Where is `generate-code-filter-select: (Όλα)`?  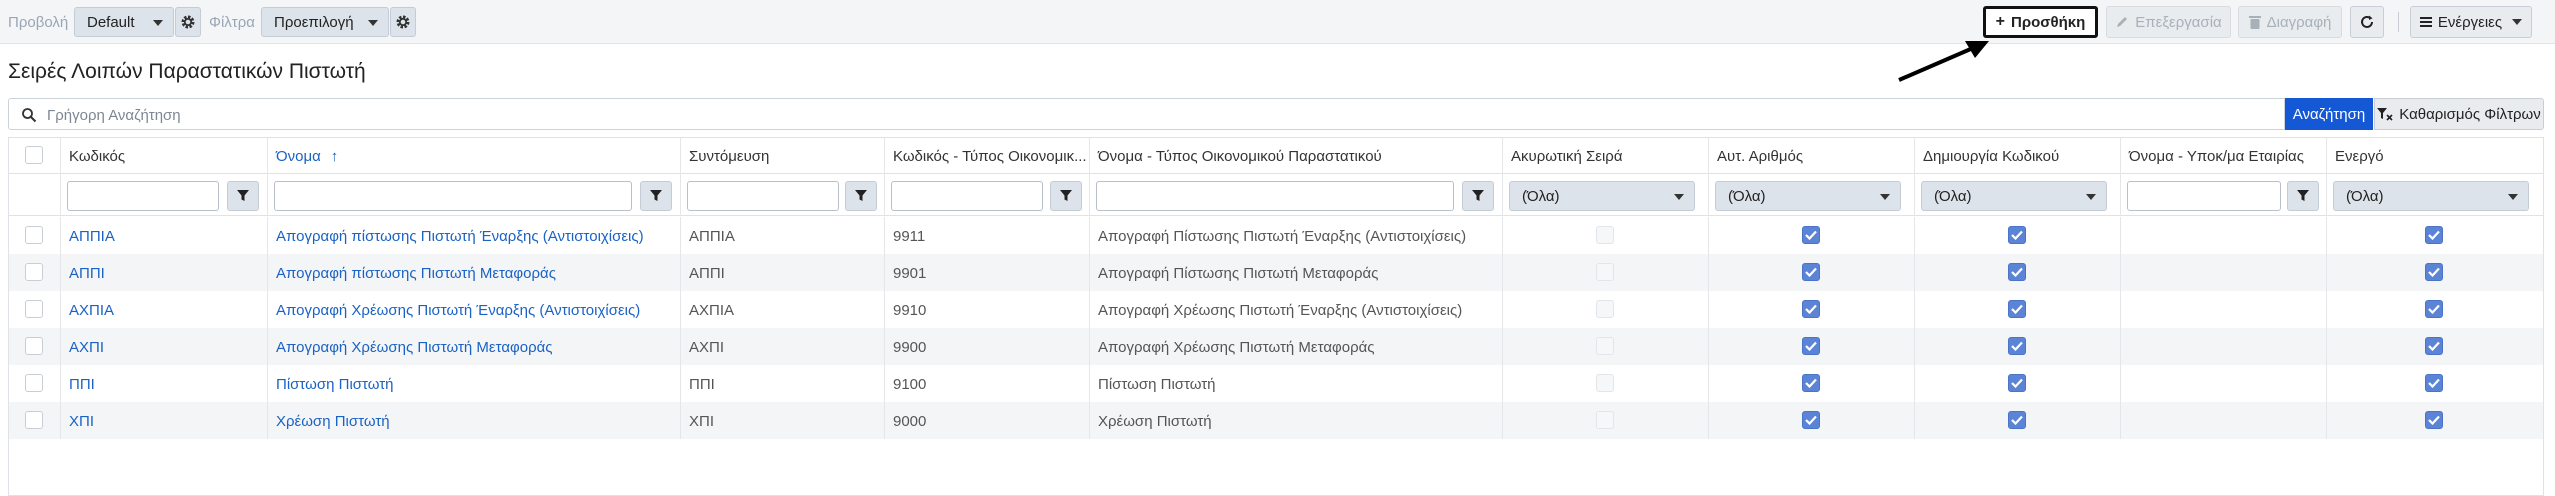 generate-code-filter-select: (Όλα) is located at coordinates (2014, 196).